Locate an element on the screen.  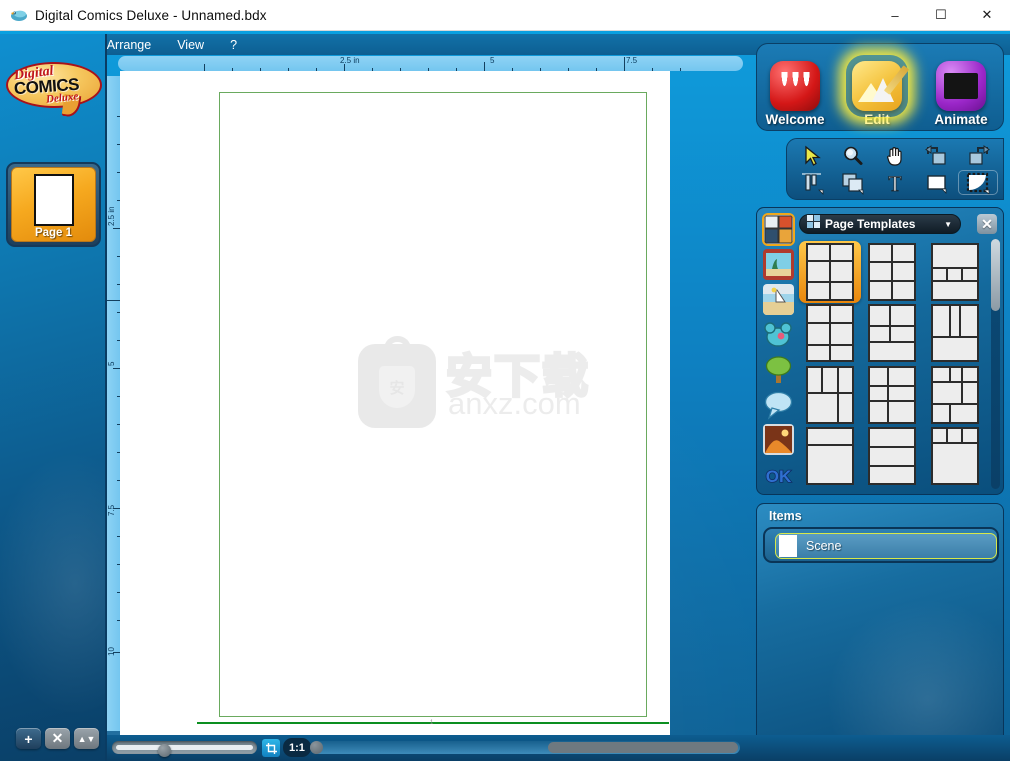
item-swatch is located at coordinates (788, 546).